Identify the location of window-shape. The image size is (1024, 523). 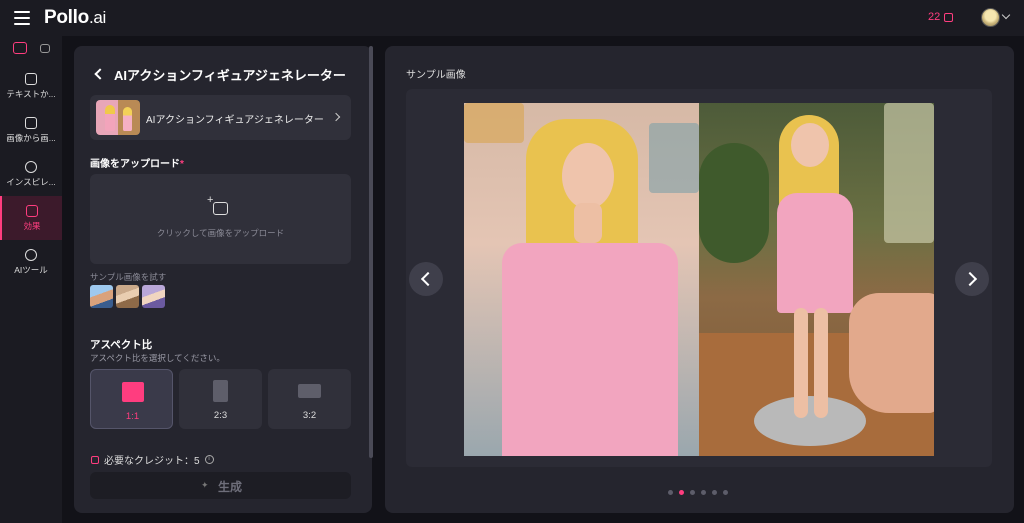
(909, 173).